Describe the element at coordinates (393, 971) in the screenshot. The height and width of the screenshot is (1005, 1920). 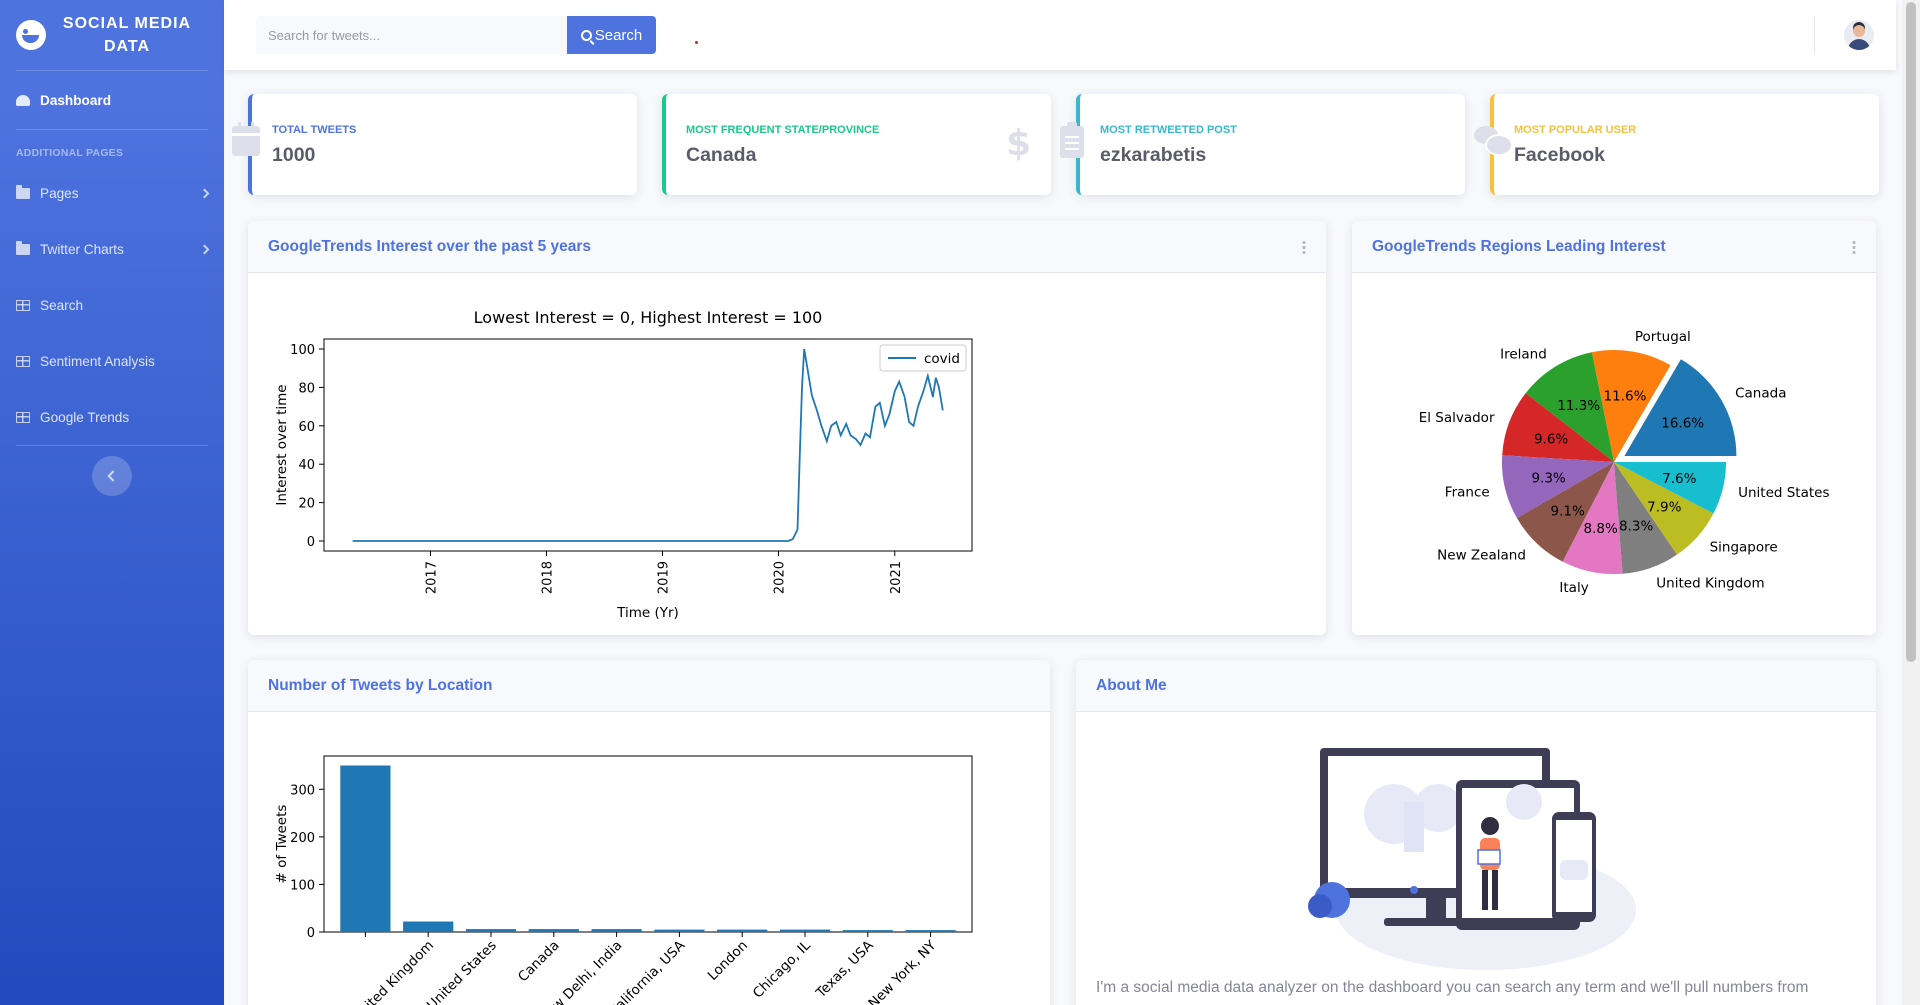
I see `x-tick-label: United Kingdom` at that location.